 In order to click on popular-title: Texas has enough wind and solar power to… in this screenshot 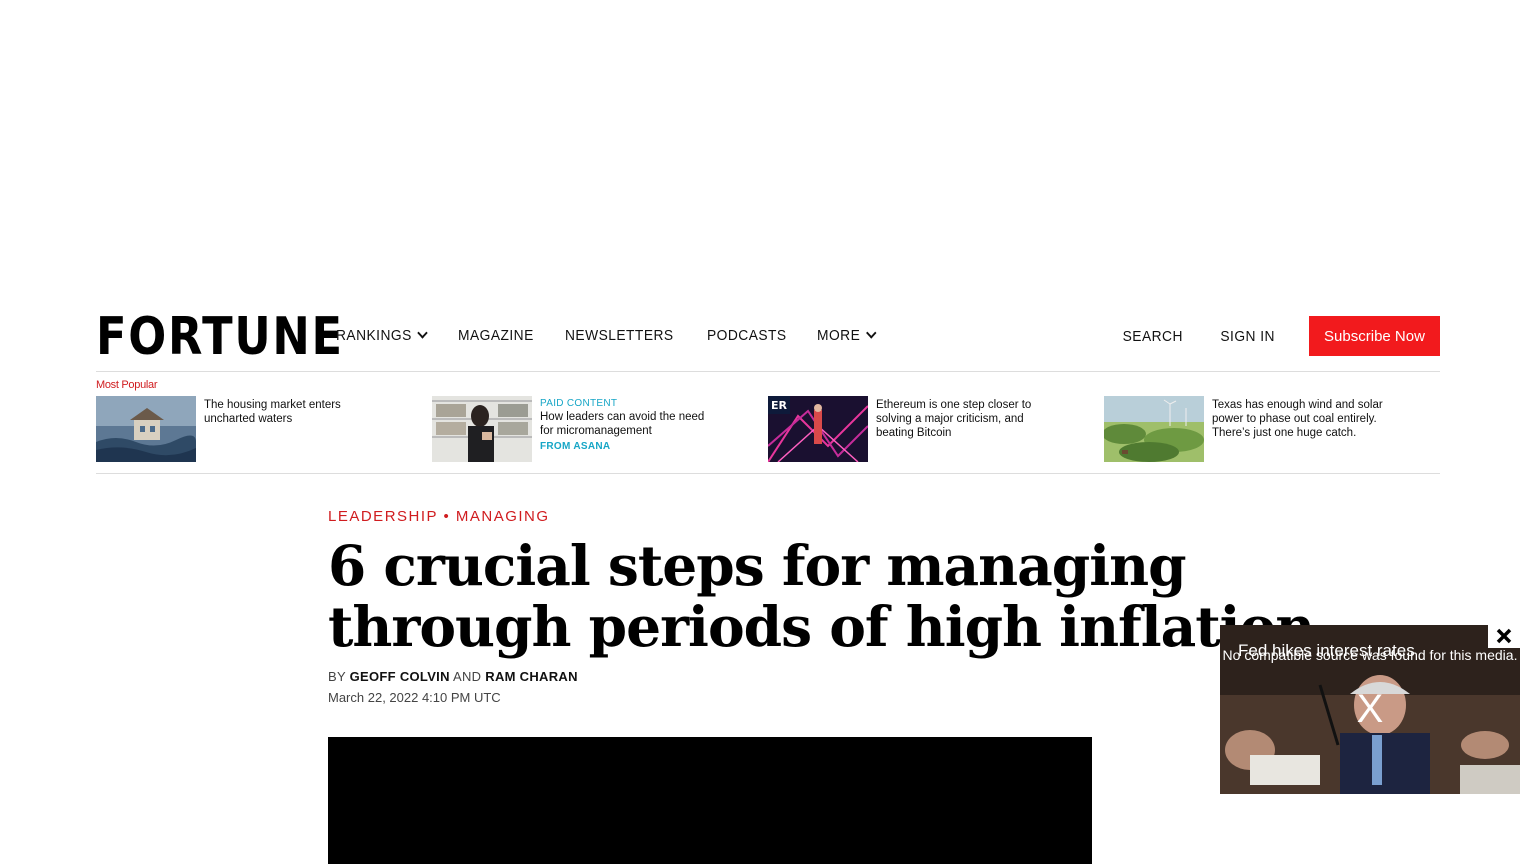, I will do `click(1297, 419)`.